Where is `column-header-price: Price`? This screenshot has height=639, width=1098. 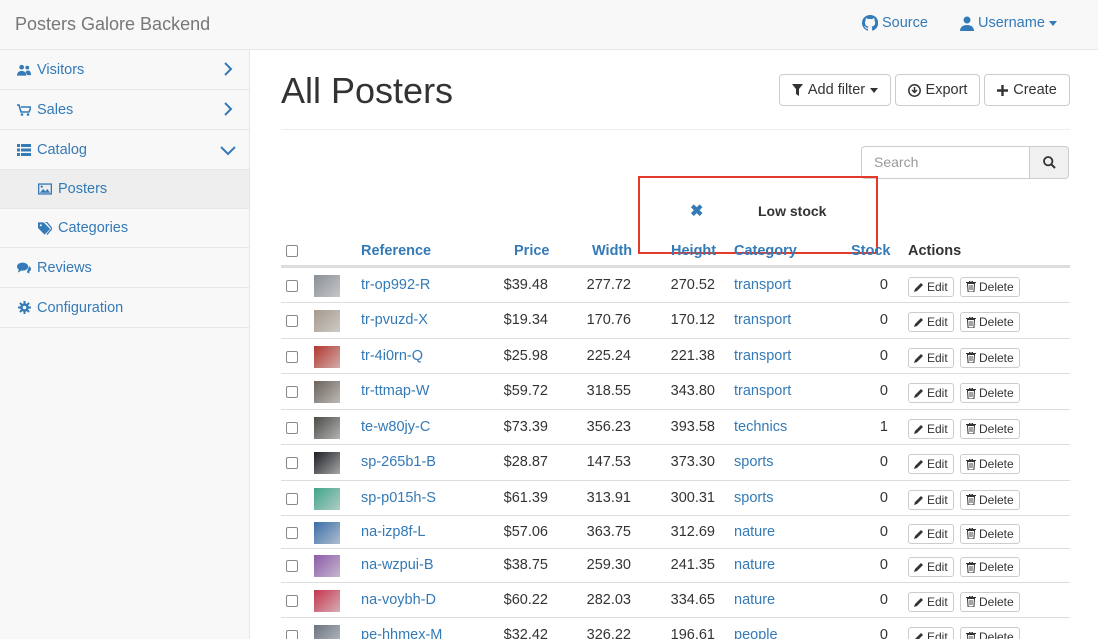
column-header-price: Price is located at coordinates (531, 251).